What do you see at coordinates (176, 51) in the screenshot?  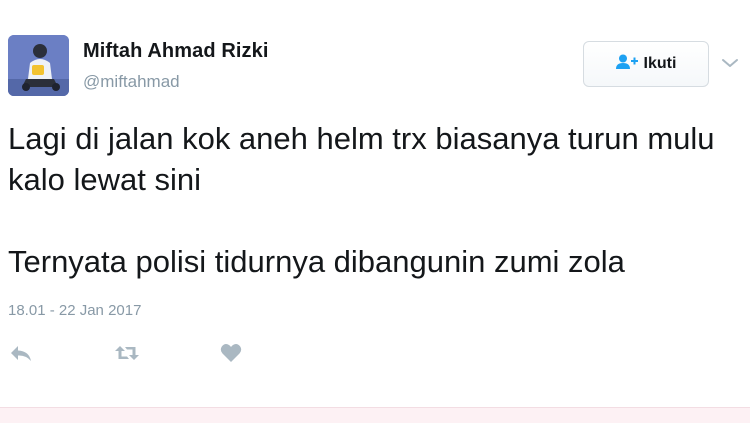 I see `user-display-name: Miftah Ahmad Rizki` at bounding box center [176, 51].